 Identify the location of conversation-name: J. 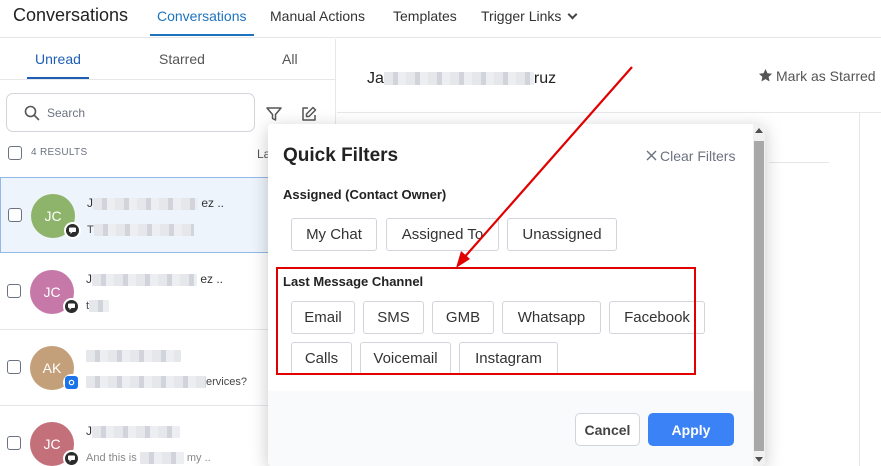
(133, 431).